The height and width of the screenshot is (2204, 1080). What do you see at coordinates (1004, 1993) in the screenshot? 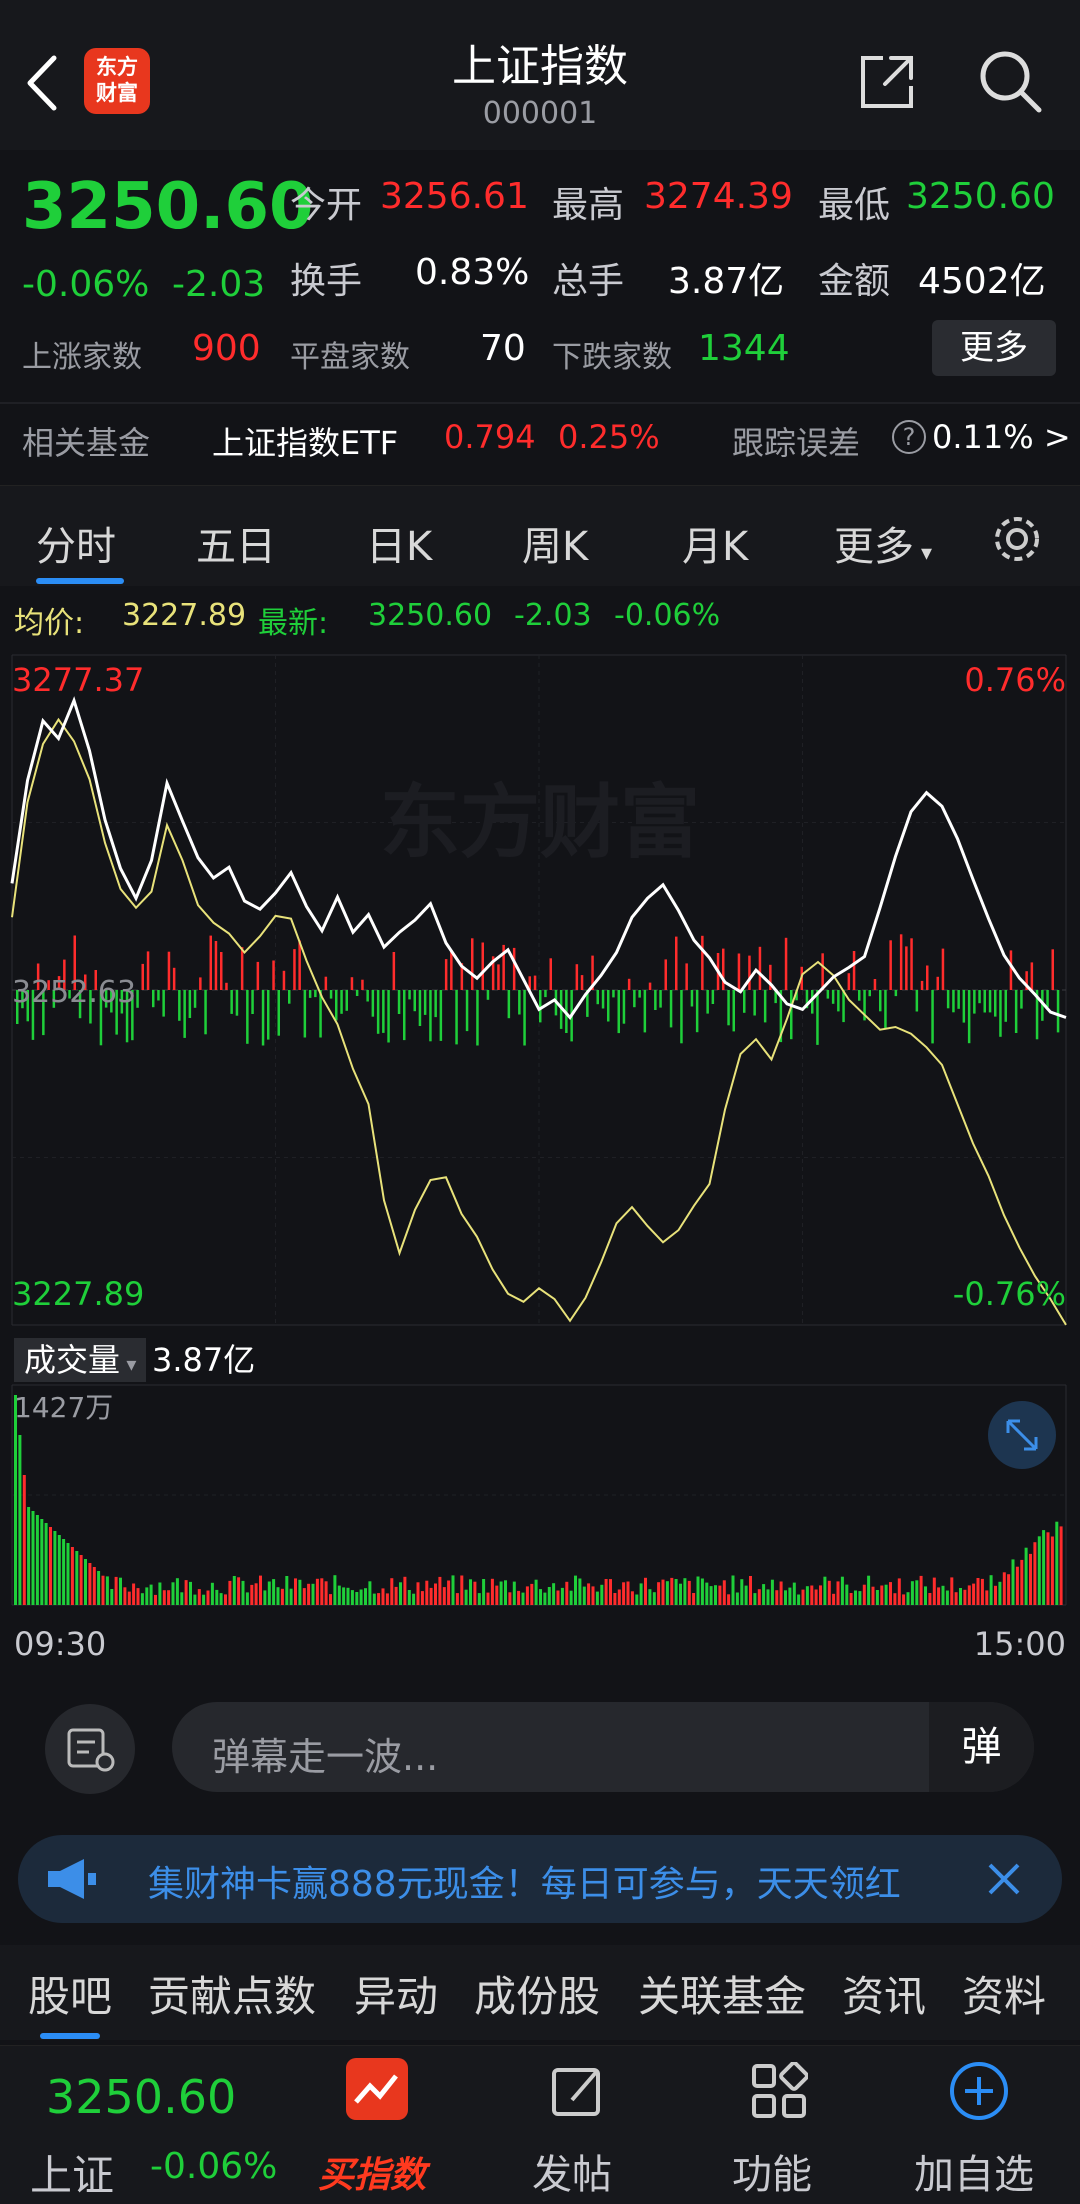
I see `tab-profile: 资料` at bounding box center [1004, 1993].